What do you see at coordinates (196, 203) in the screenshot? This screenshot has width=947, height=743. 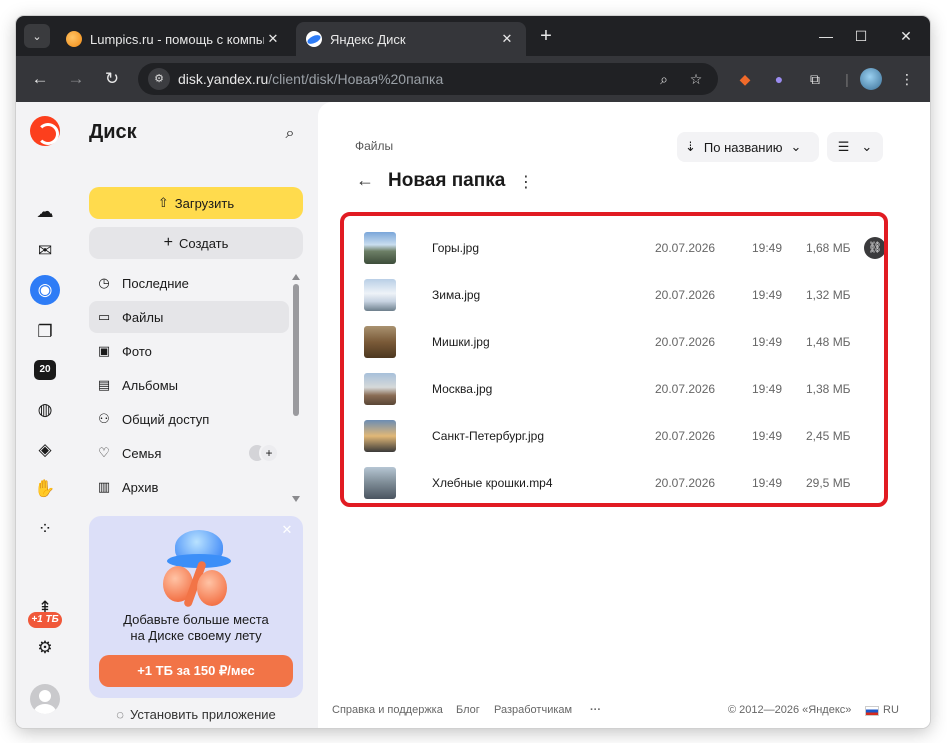 I see `upload-button: ⇧ Загрузить` at bounding box center [196, 203].